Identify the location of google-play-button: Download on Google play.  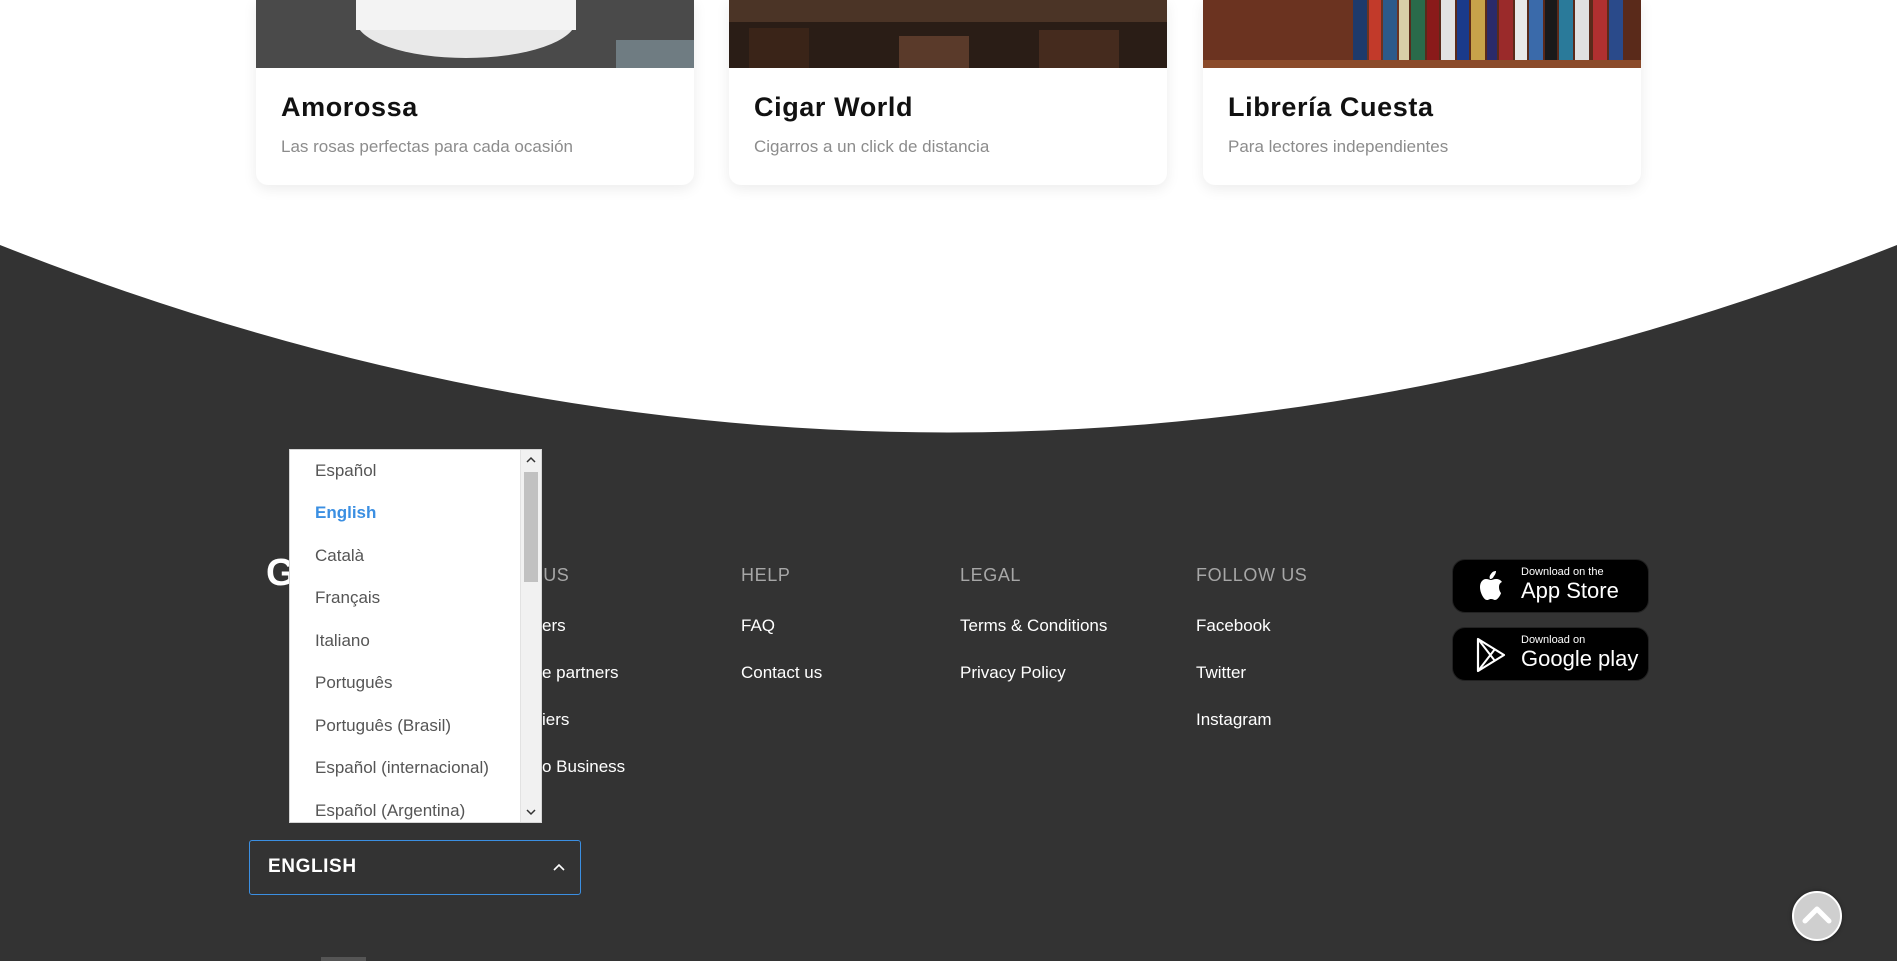
(1550, 654).